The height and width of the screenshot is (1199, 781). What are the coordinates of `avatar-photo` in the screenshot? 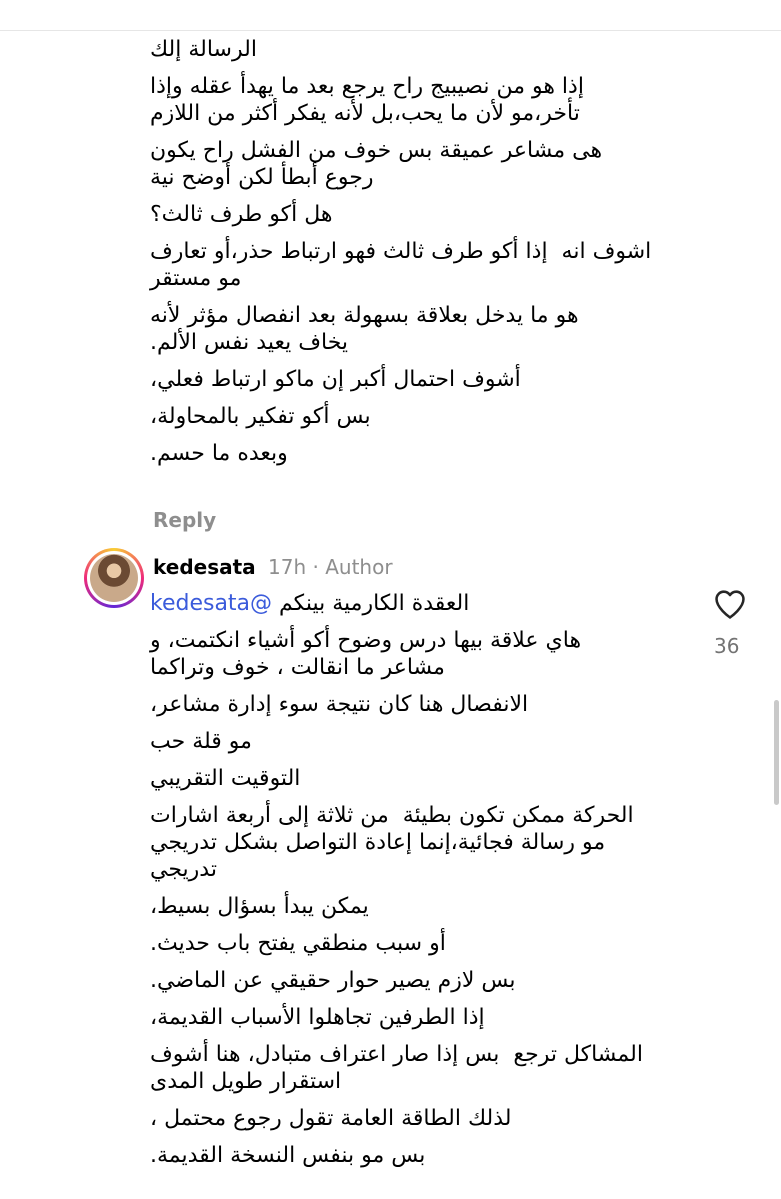 It's located at (114, 578).